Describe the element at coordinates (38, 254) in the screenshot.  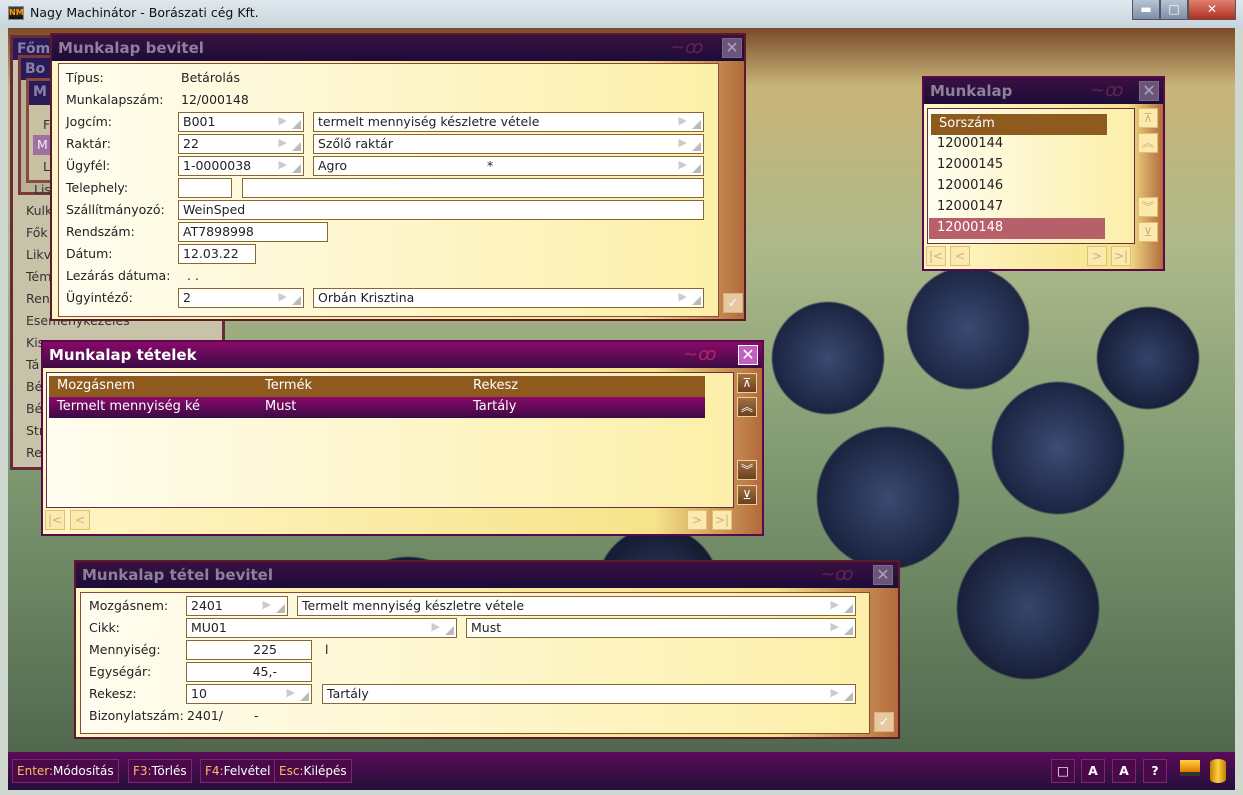
I see `menu-item: Likv` at that location.